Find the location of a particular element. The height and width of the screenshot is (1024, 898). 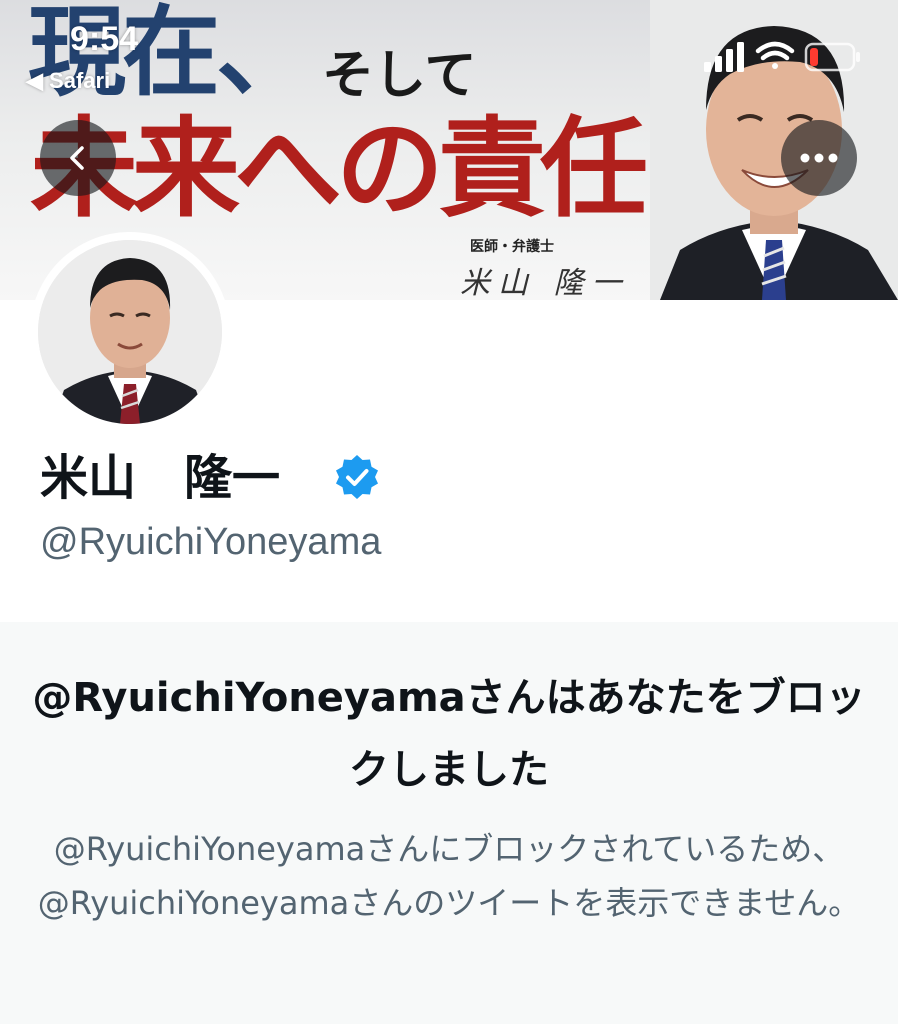

cellular-signal-icon is located at coordinates (724, 57).